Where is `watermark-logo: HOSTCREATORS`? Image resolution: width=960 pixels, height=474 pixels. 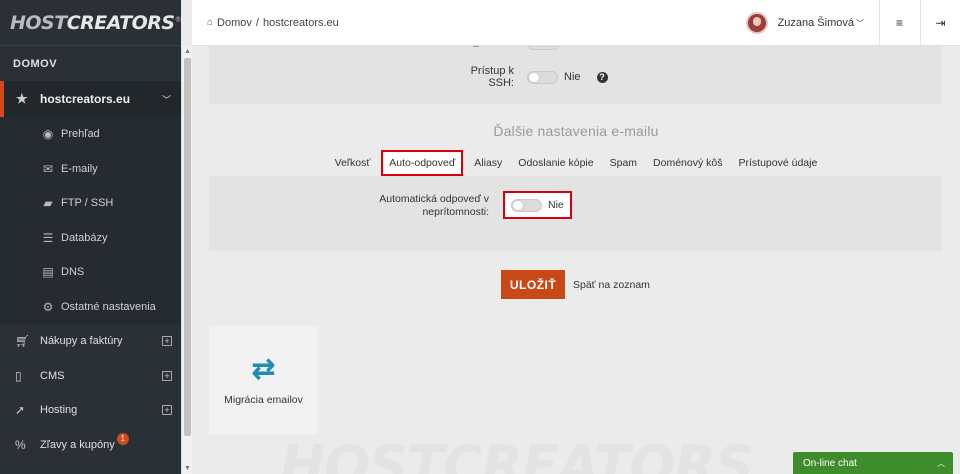
watermark-logo: HOSTCREATORS is located at coordinates (517, 454).